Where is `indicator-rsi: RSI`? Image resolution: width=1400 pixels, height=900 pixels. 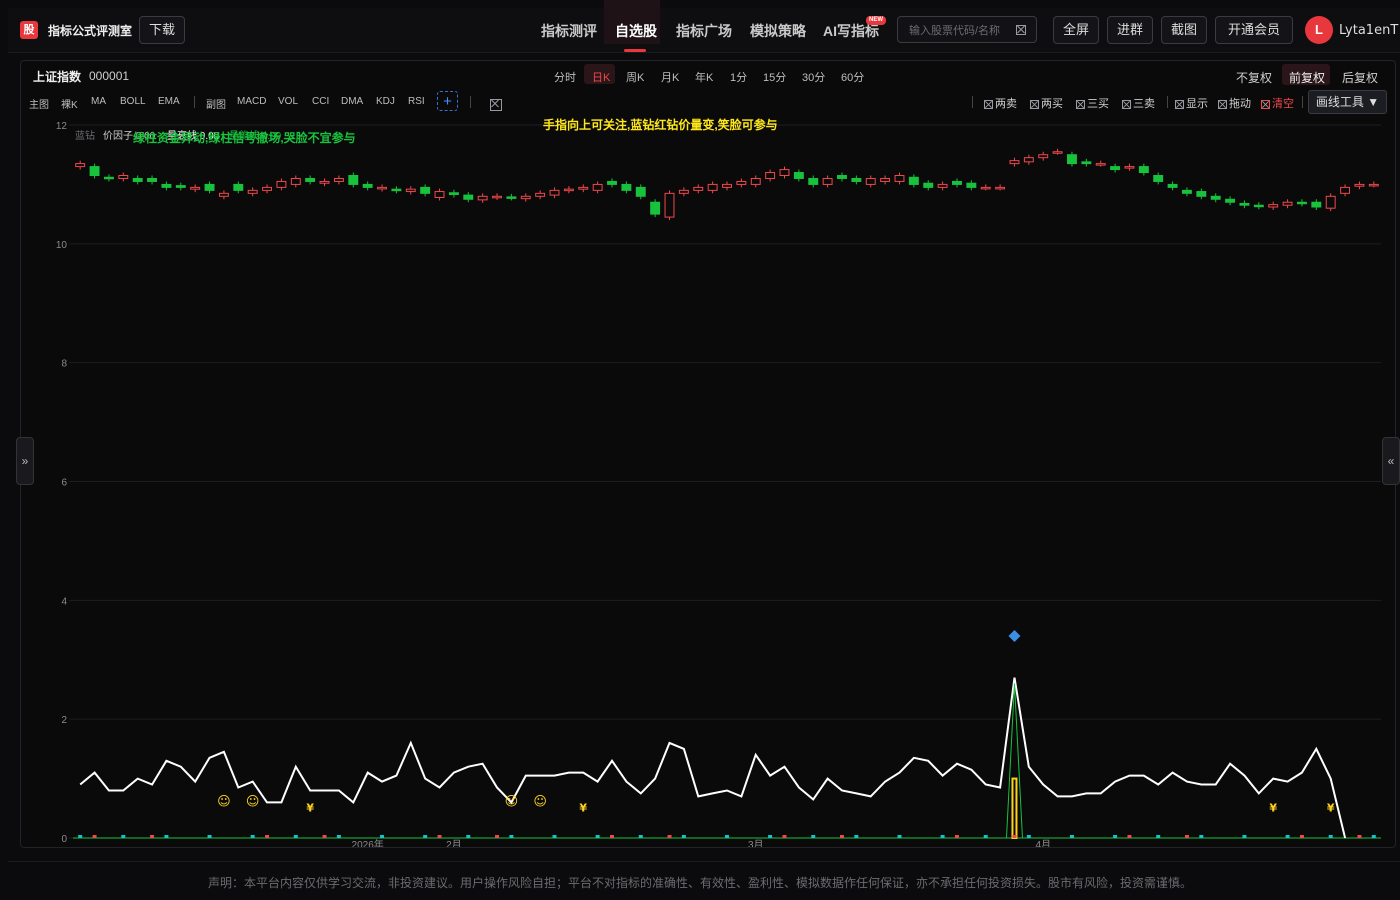 indicator-rsi: RSI is located at coordinates (416, 101).